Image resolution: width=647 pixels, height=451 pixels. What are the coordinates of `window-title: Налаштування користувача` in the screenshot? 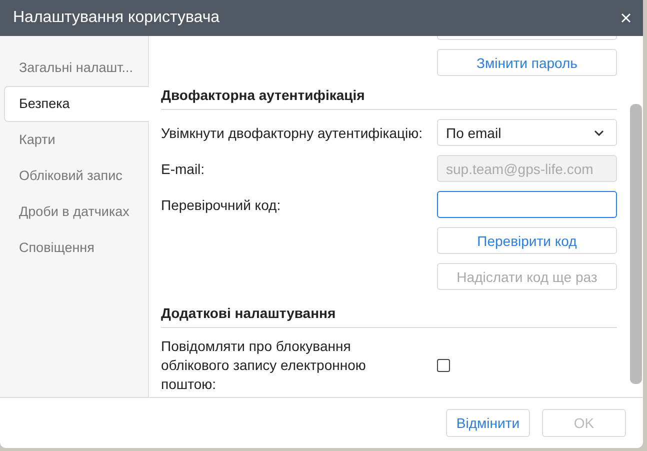 It's located at (116, 18).